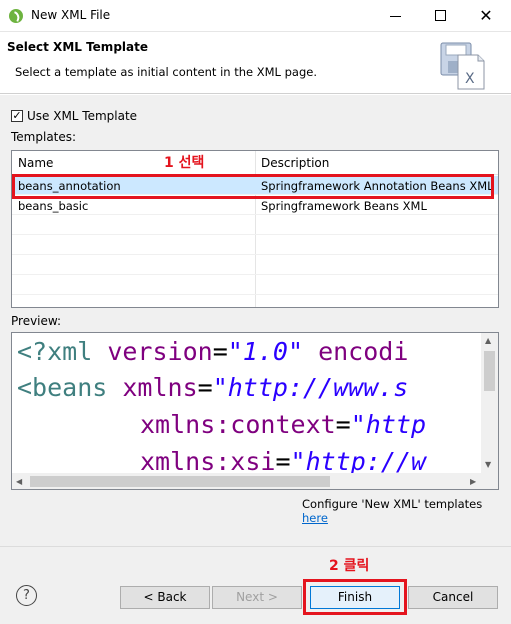 Image resolution: width=511 pixels, height=624 pixels. Describe the element at coordinates (213, 351) in the screenshot. I see `code-line: <?xml version="1.0" encodi` at that location.